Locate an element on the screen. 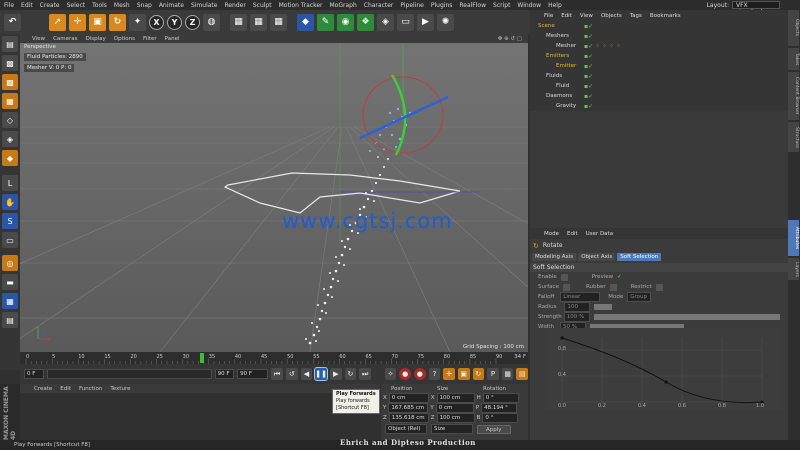 The height and width of the screenshot is (450, 800). record-button: ● is located at coordinates (405, 374).